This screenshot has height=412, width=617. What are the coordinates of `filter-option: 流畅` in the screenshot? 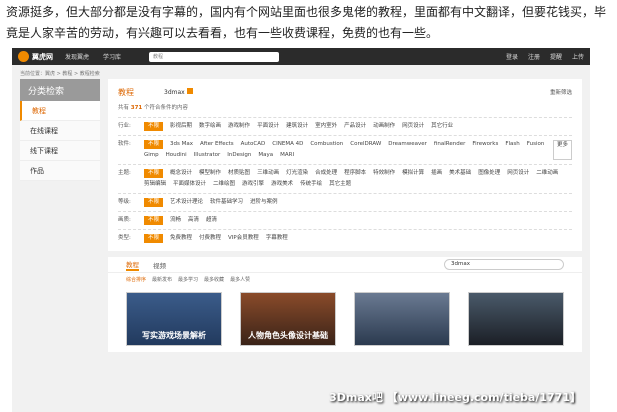 It's located at (175, 220).